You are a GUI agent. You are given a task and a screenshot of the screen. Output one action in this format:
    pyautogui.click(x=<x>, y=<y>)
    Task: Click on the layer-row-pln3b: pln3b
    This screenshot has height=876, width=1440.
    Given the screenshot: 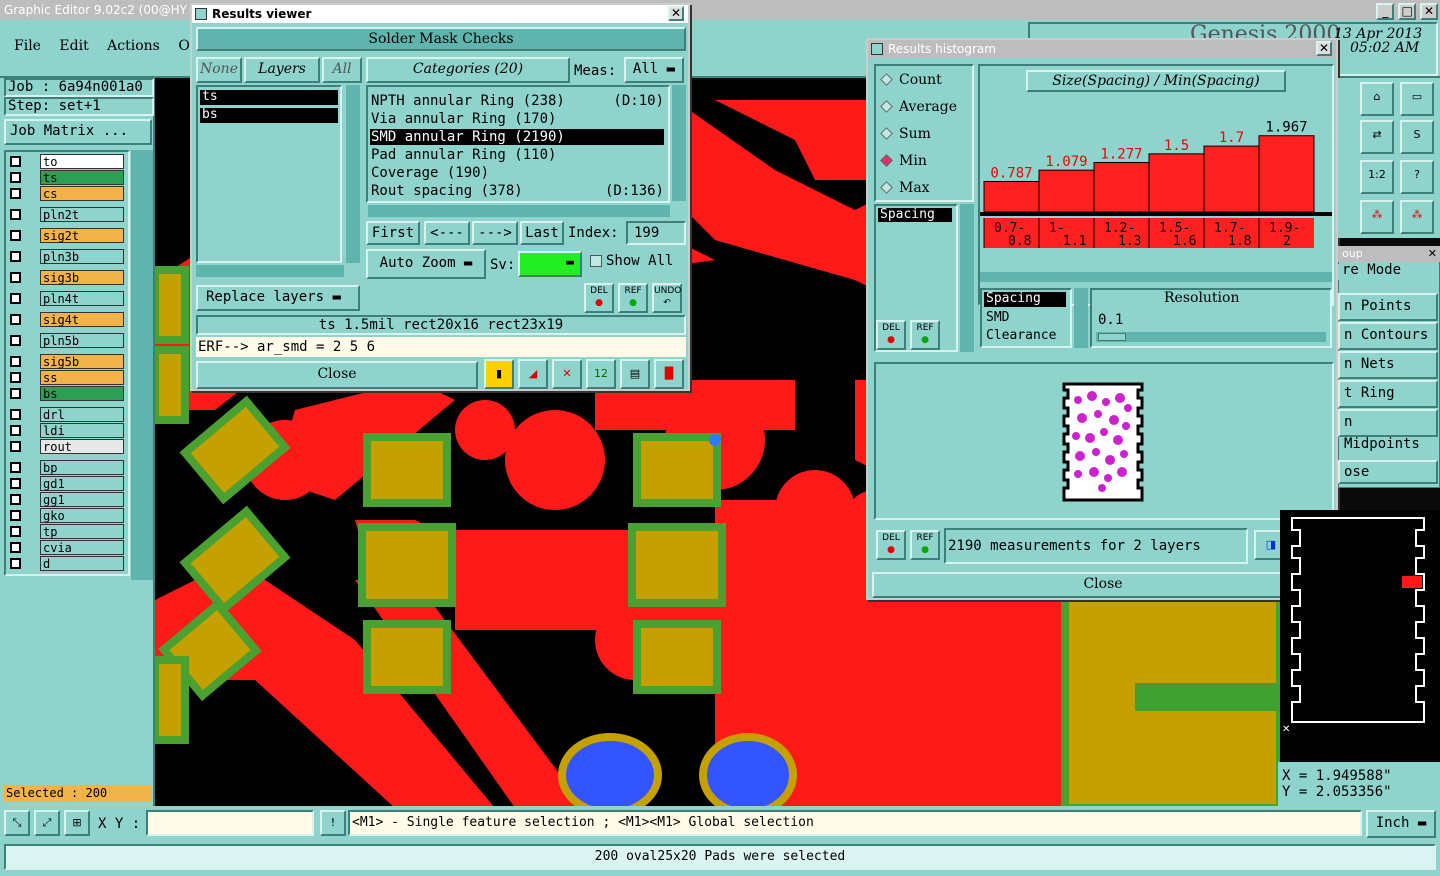 What is the action you would take?
    pyautogui.click(x=67, y=256)
    